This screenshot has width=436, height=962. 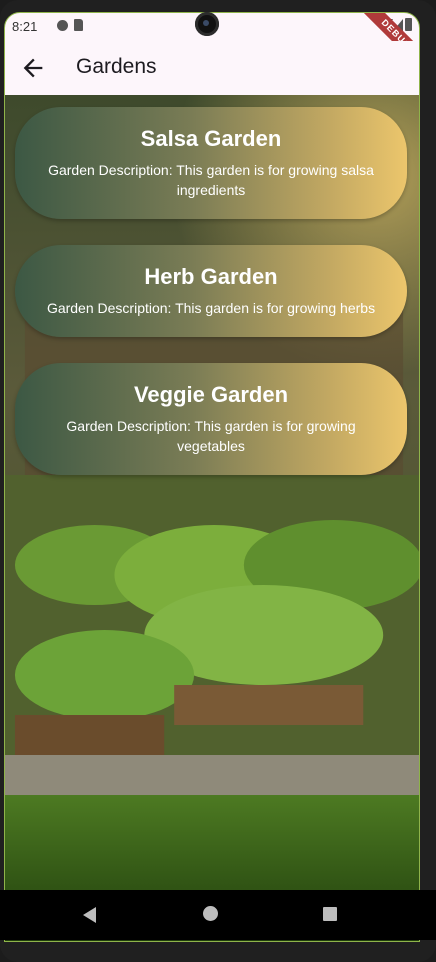 What do you see at coordinates (408, 24) in the screenshot?
I see `battery-icon` at bounding box center [408, 24].